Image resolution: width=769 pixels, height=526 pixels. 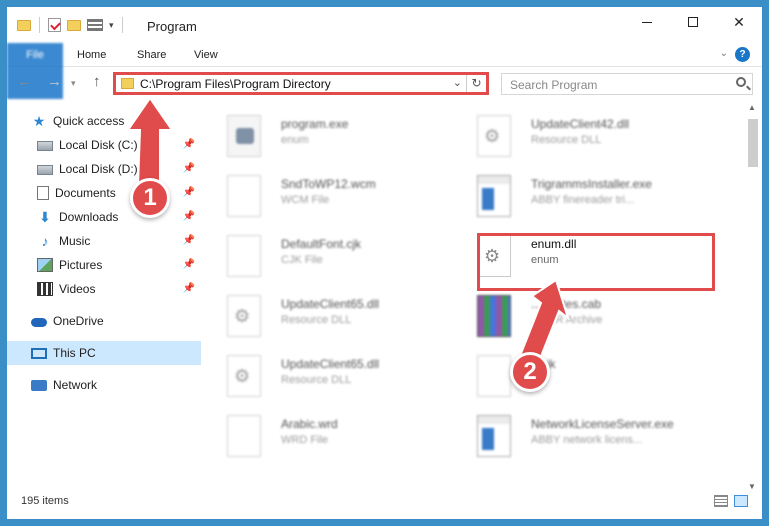 I want to click on step-badge-1: 1, so click(x=150, y=198).